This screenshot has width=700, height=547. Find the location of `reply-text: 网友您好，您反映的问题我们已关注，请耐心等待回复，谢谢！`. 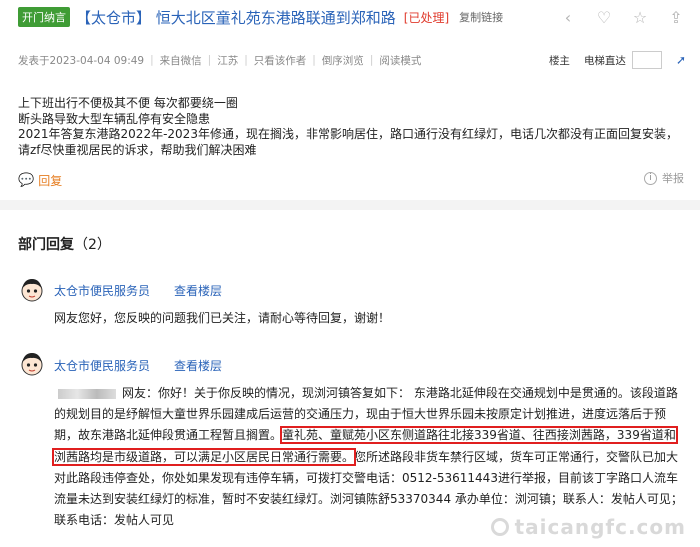

reply-text: 网友您好，您反映的问题我们已关注，请耐心等待回复，谢谢！ is located at coordinates (222, 318).